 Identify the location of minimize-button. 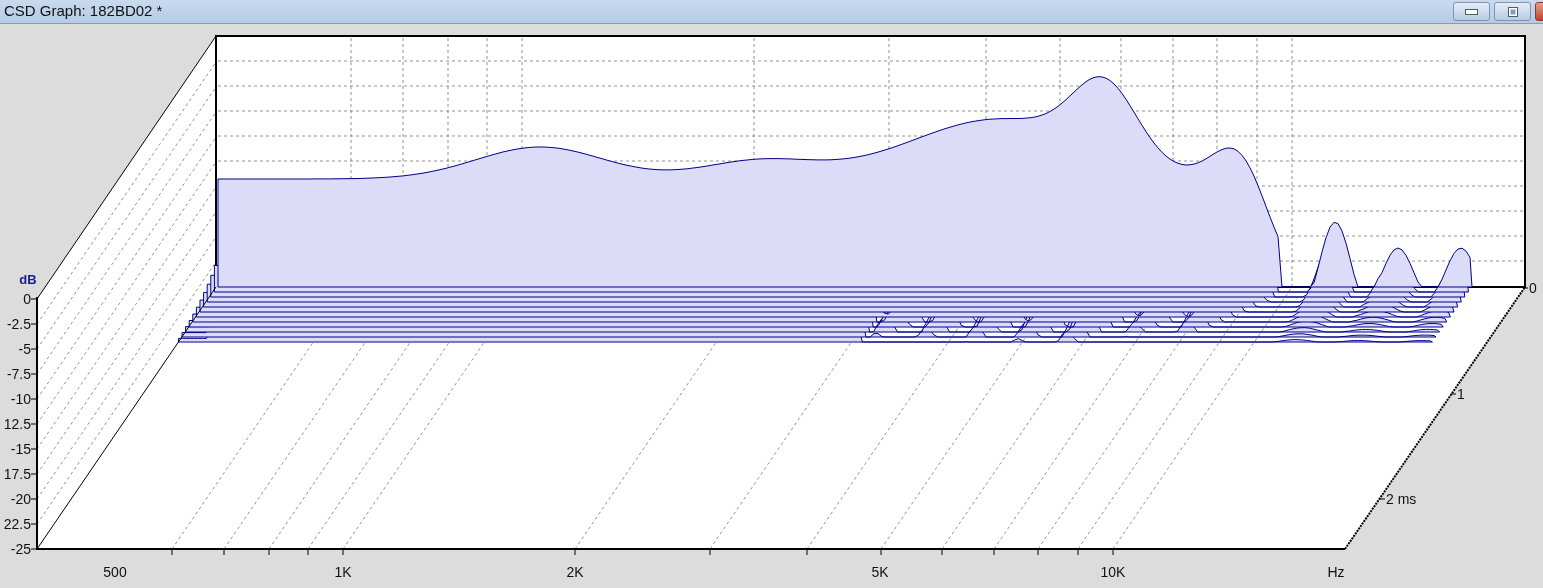
(1471, 11).